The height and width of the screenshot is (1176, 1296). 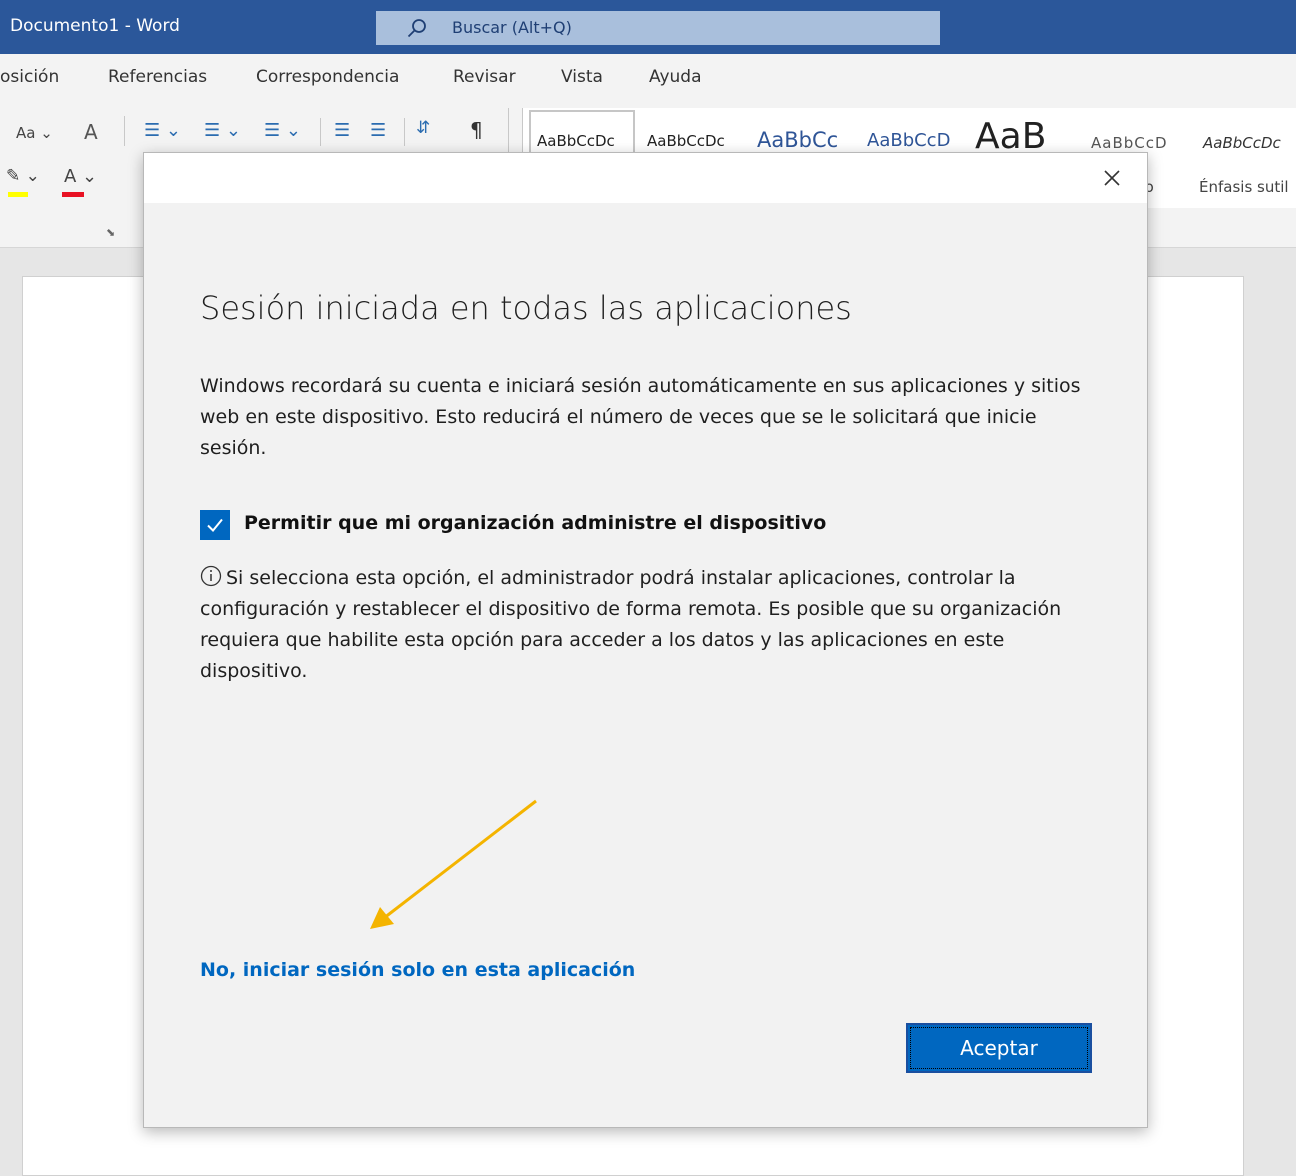 I want to click on numbering-icon: ☰ ⌄, so click(x=222, y=130).